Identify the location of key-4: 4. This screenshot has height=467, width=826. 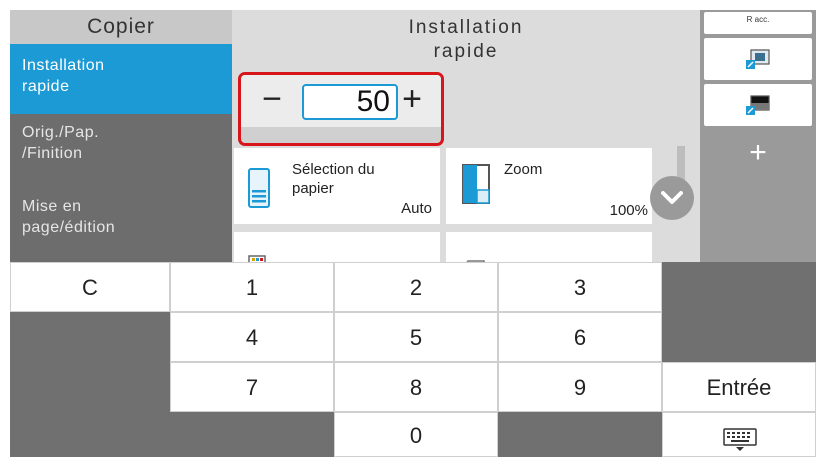
(252, 337).